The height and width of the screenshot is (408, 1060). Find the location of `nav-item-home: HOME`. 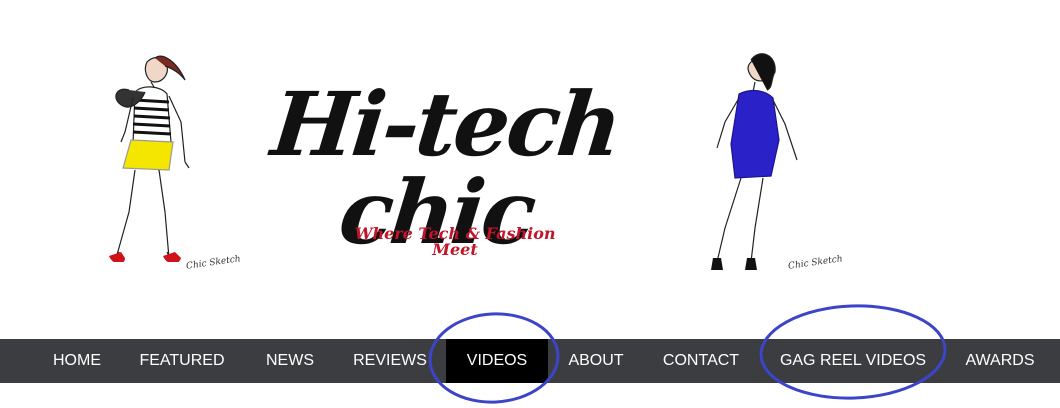

nav-item-home: HOME is located at coordinates (77, 361).